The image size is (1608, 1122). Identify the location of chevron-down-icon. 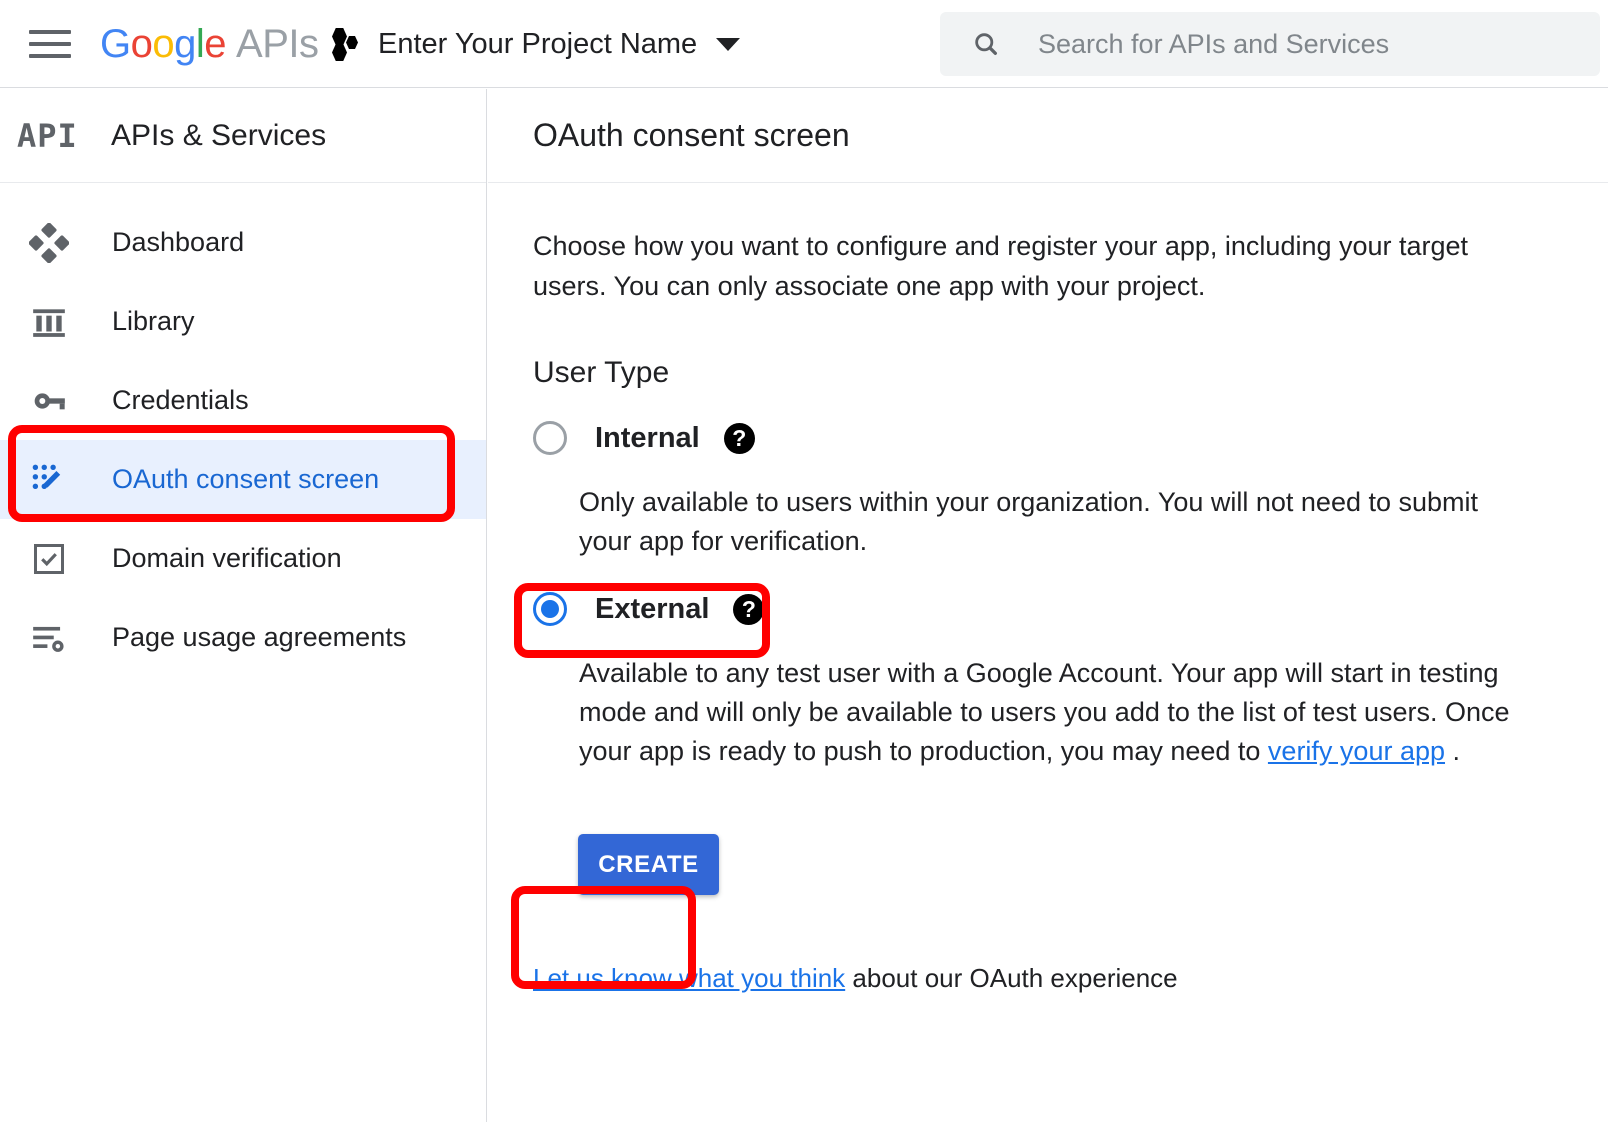
(728, 44).